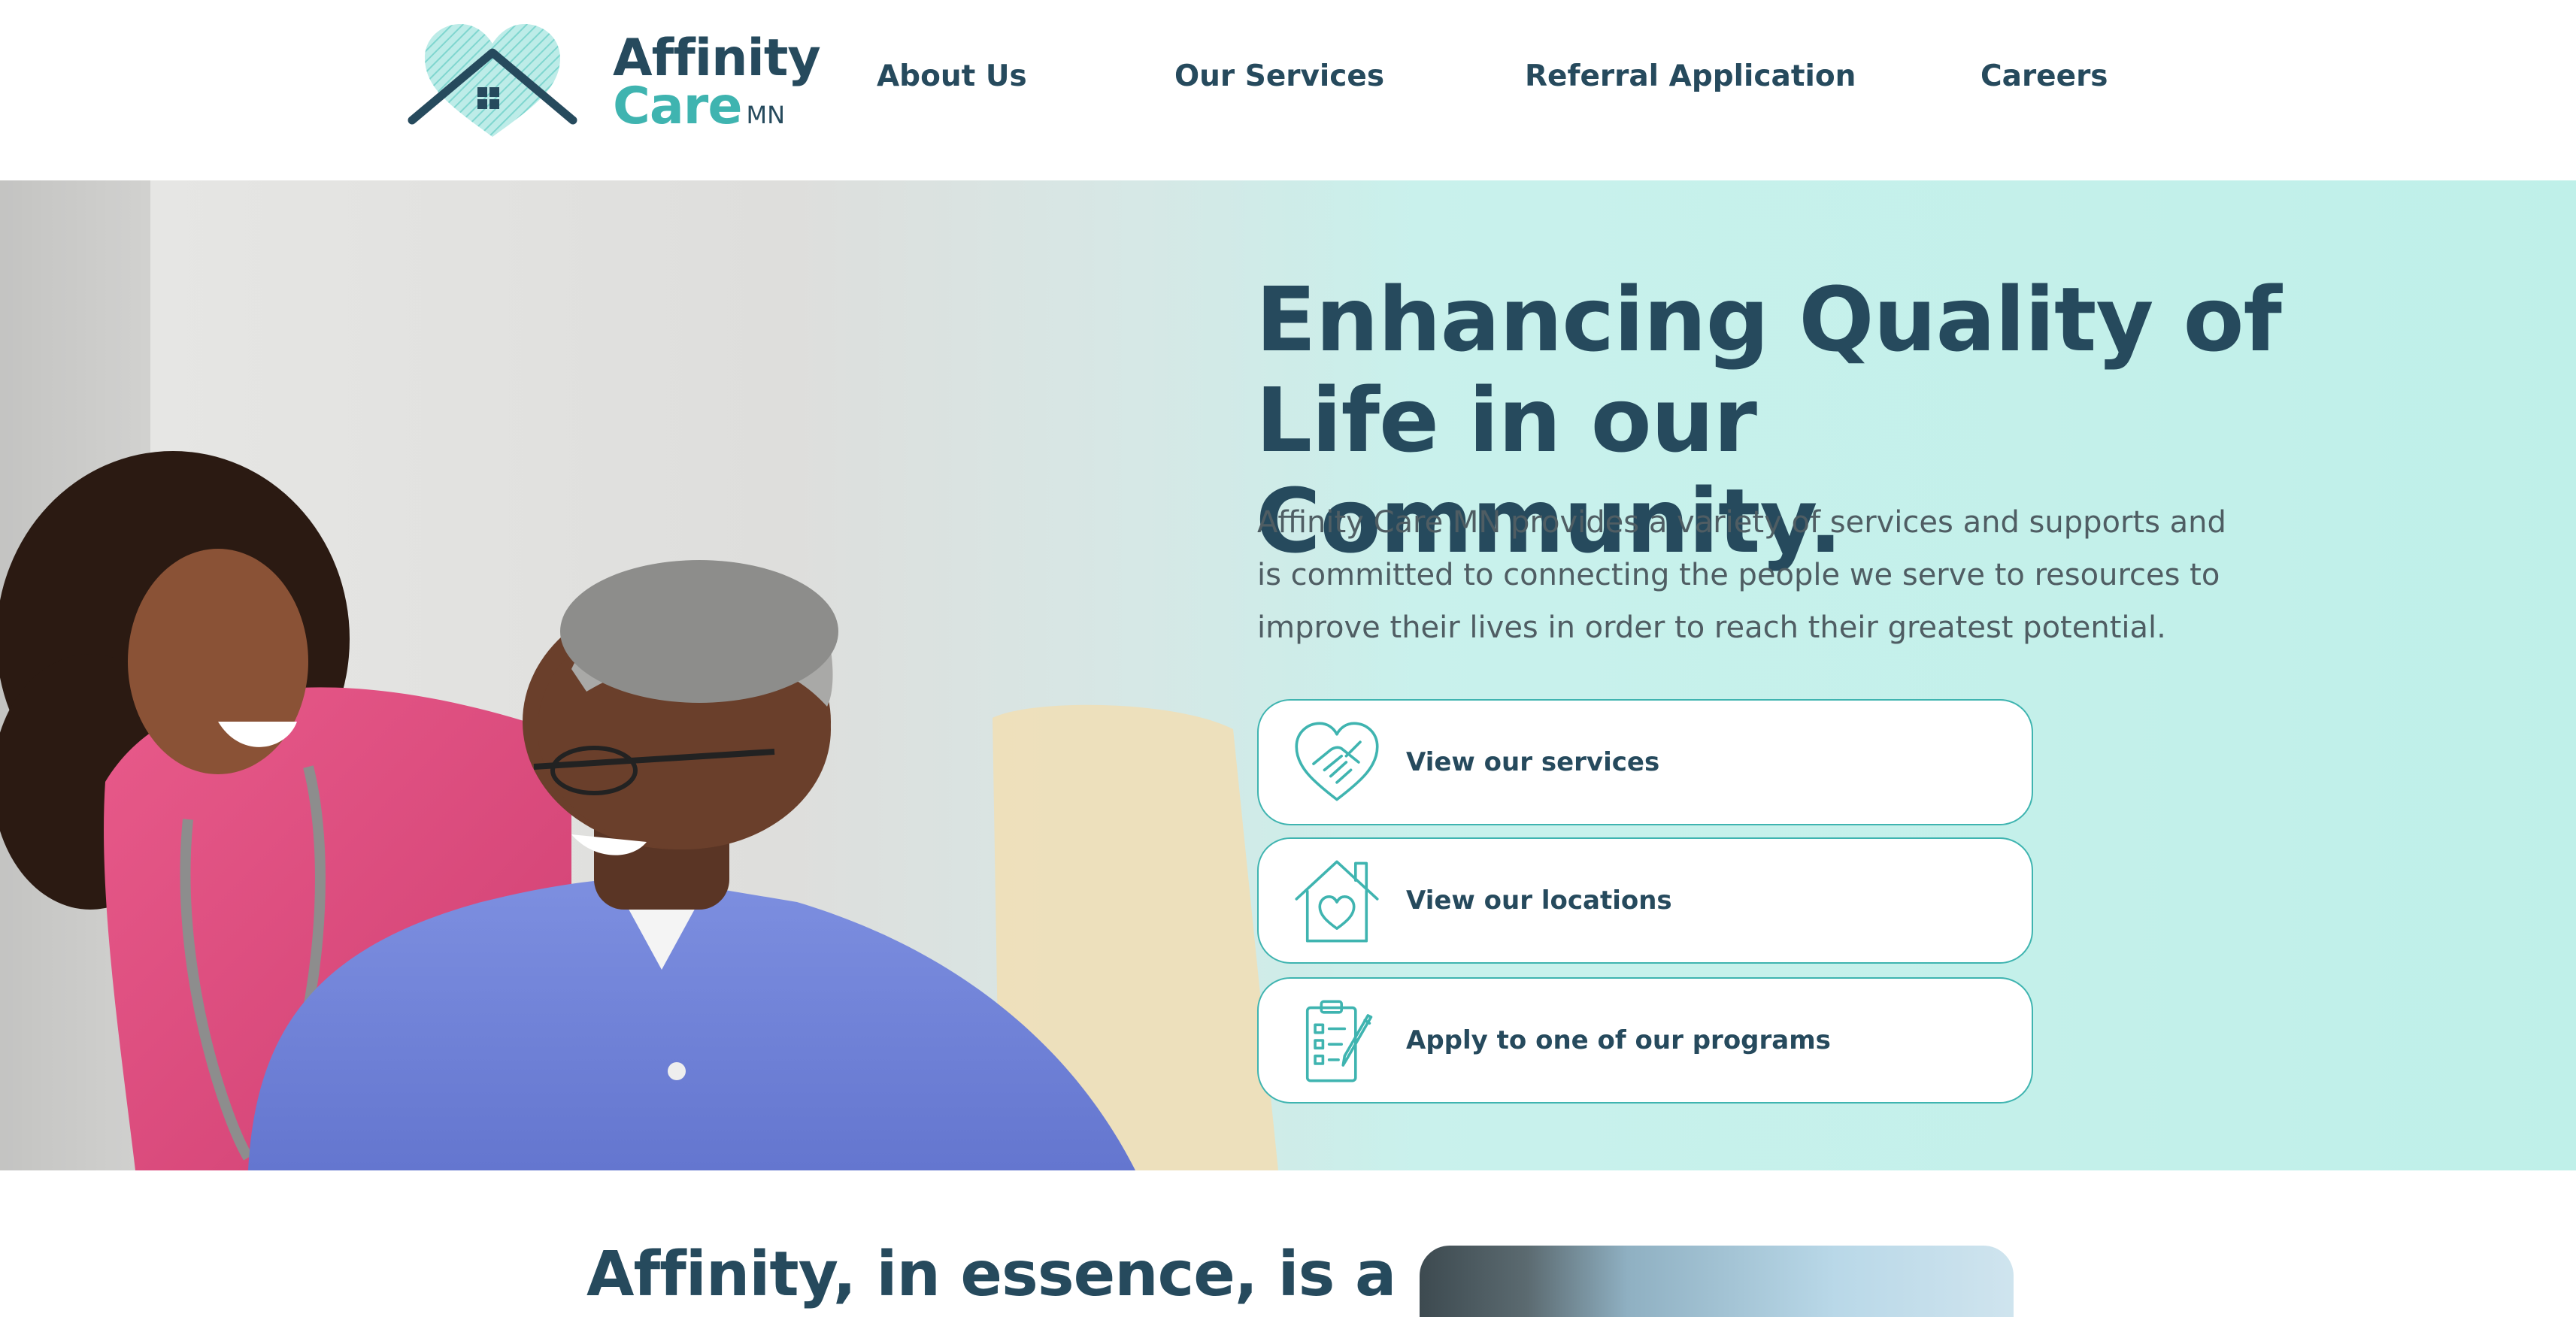  I want to click on brand-wordmark: Affinity Care MN, so click(717, 82).